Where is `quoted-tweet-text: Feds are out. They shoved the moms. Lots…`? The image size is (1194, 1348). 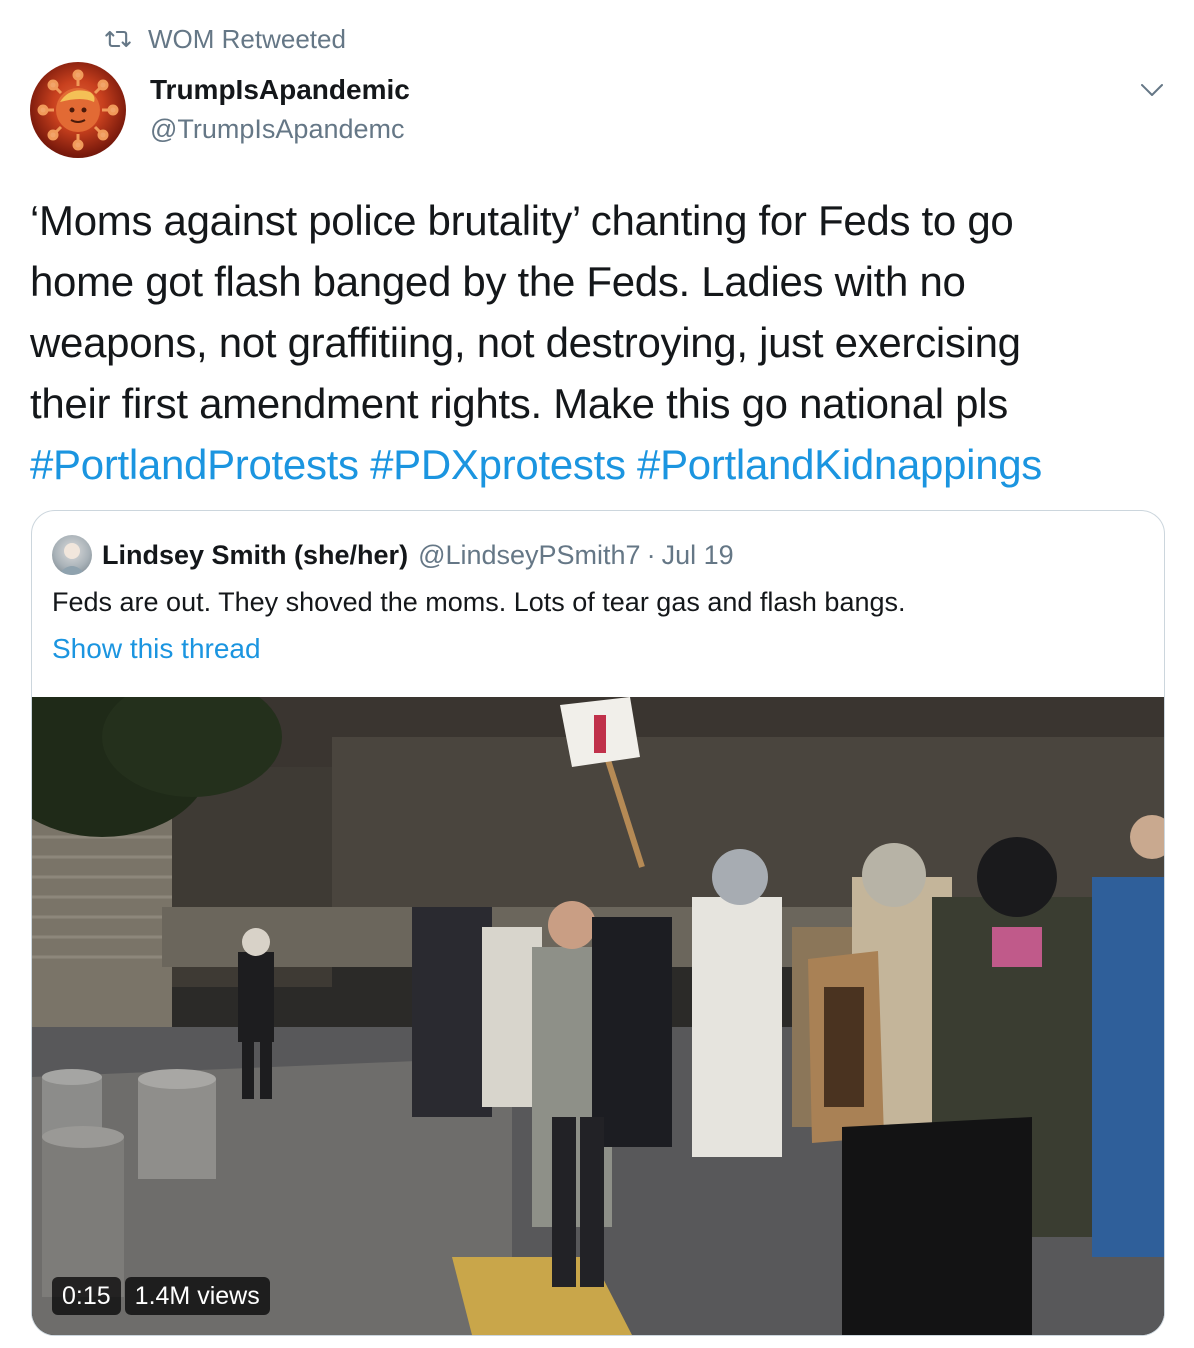 quoted-tweet-text: Feds are out. They shoved the moms. Lots… is located at coordinates (479, 602).